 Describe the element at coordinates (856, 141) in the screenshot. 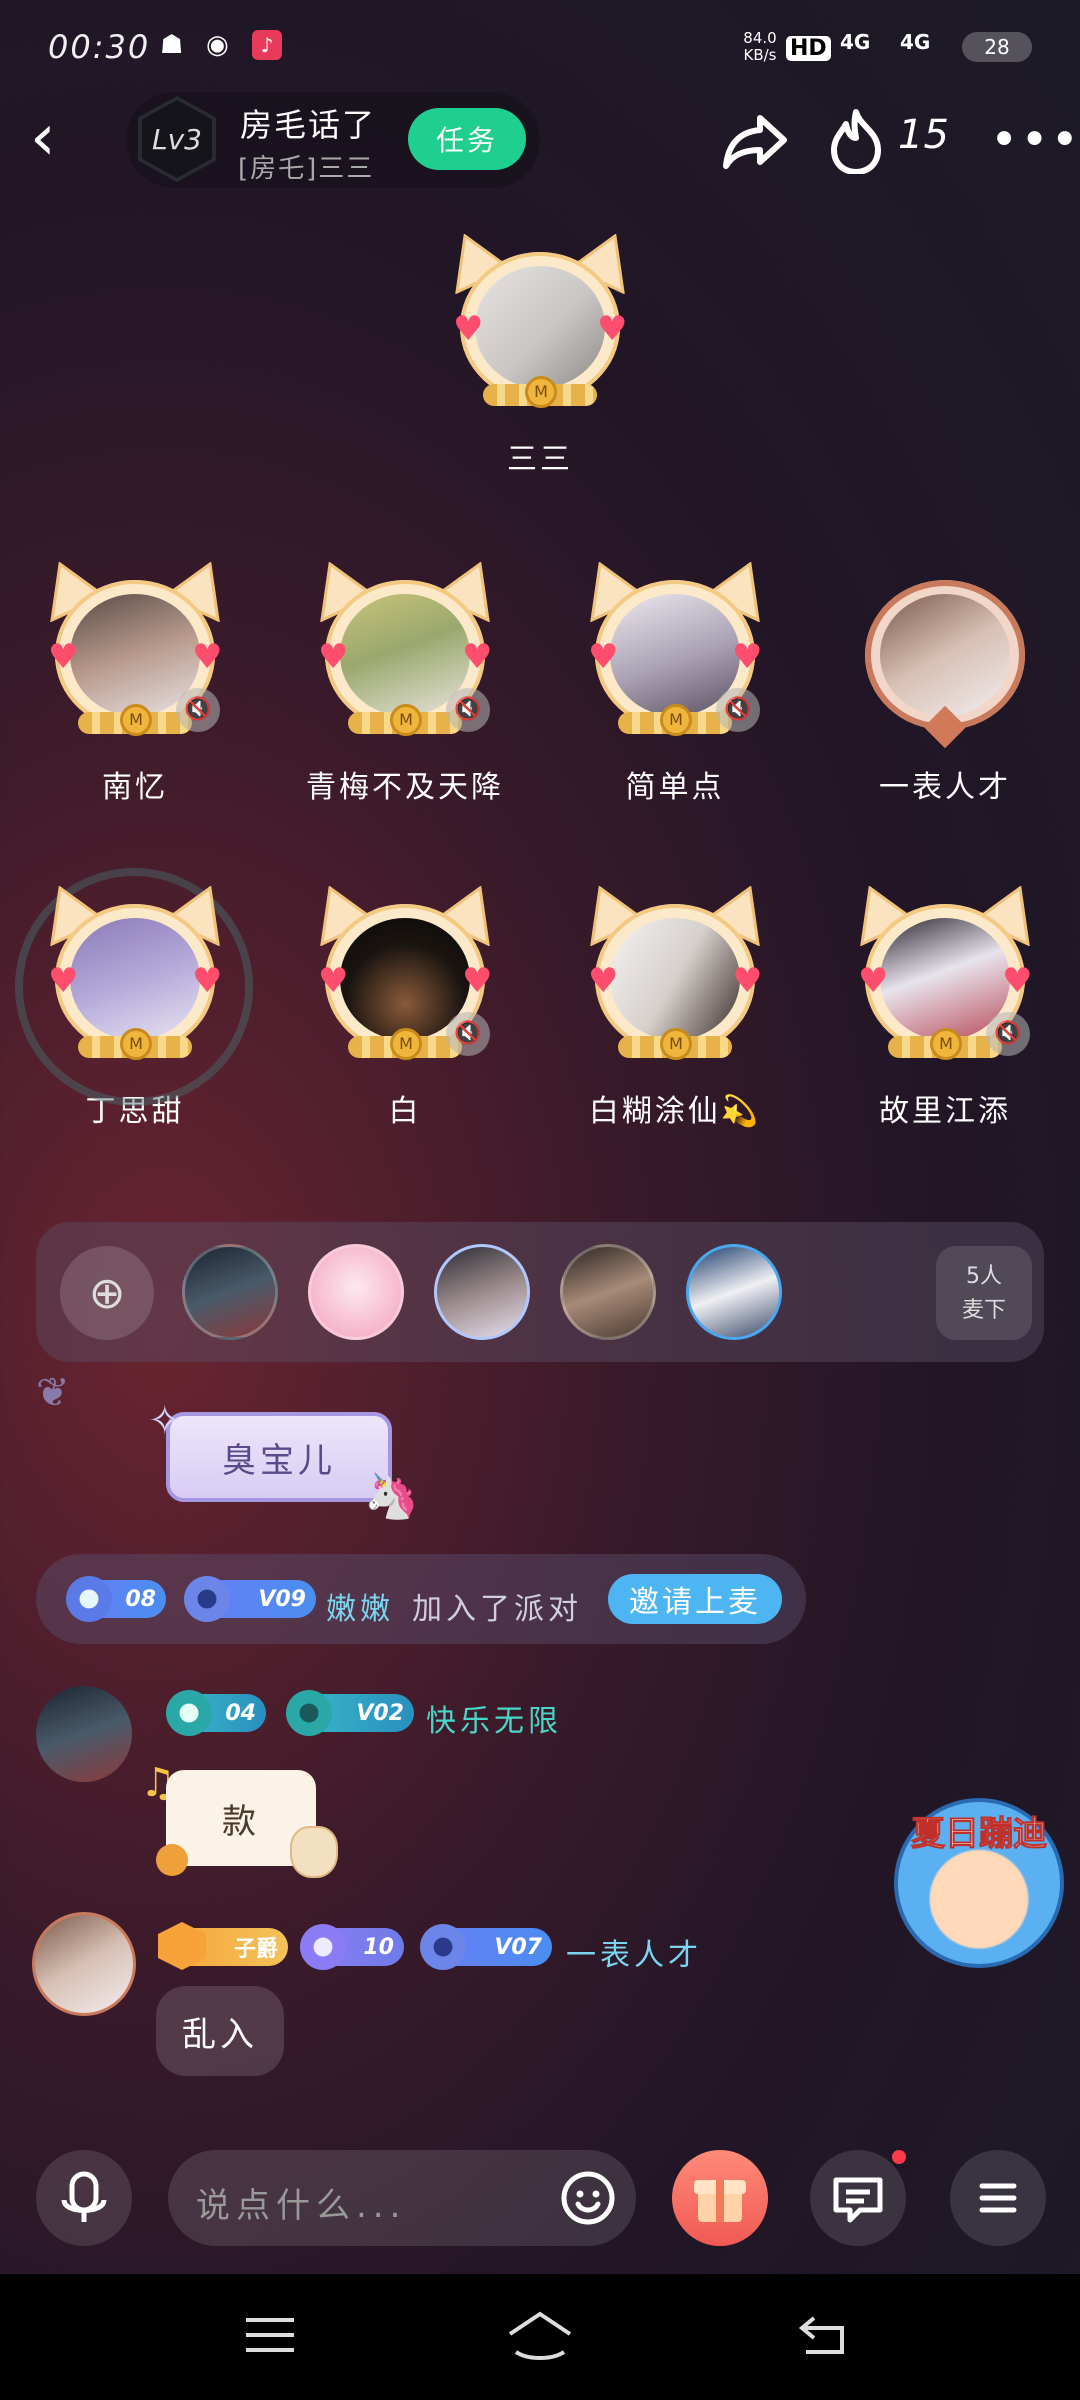

I see `fire-icon` at that location.